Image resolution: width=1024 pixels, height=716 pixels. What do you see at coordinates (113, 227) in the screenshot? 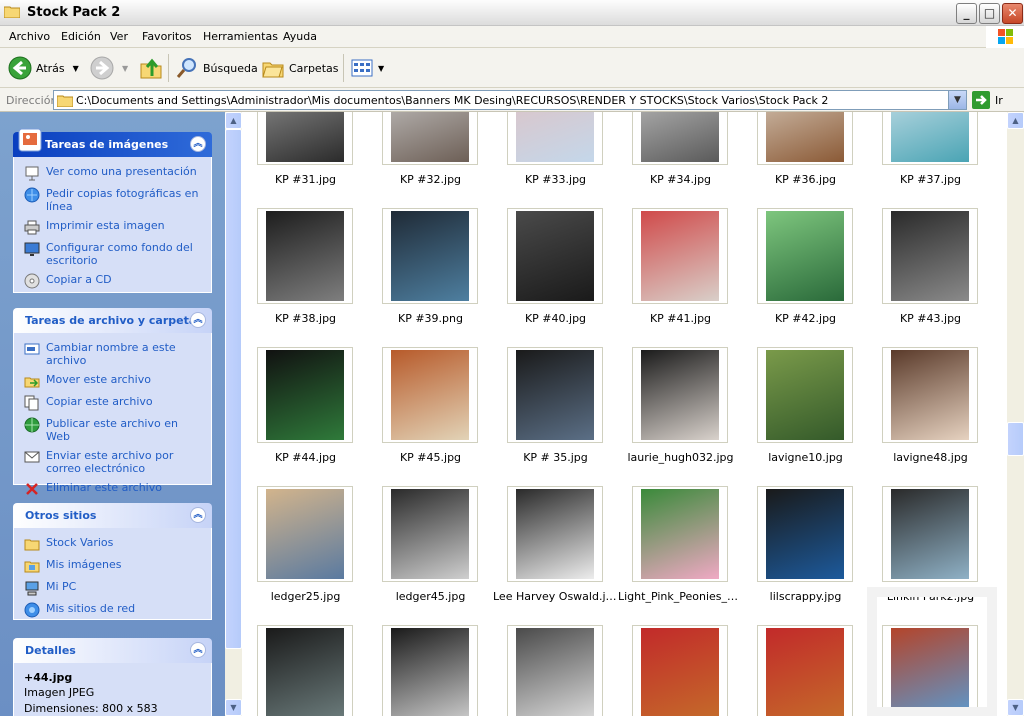
I see `task-print-image: Imprimir esta imagen` at bounding box center [113, 227].